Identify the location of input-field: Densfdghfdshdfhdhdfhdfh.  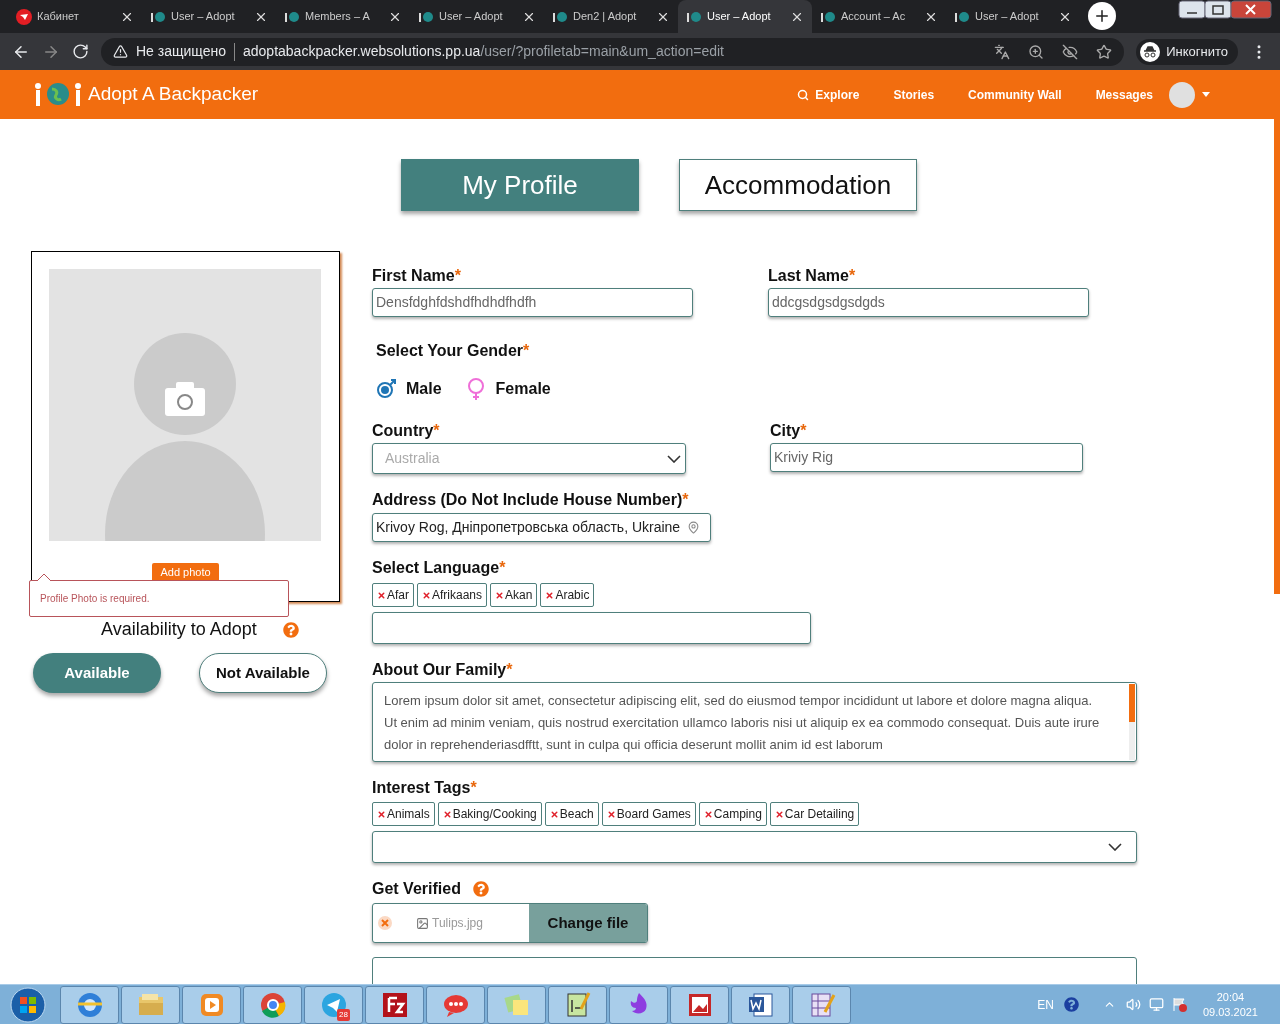
(532, 302).